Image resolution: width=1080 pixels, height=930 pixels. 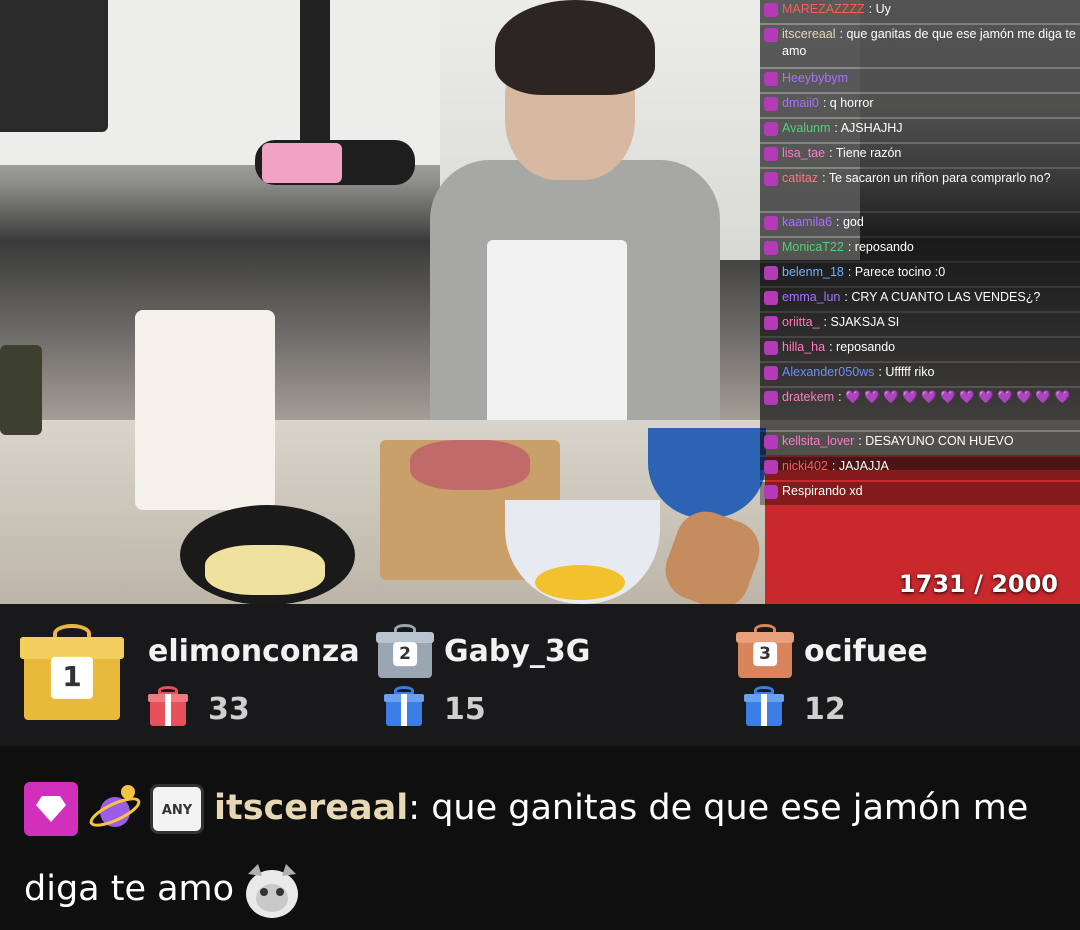 I want to click on chat-message-body: kellsita_lover: DESAYUNO CON HUEVO, so click(x=929, y=441).